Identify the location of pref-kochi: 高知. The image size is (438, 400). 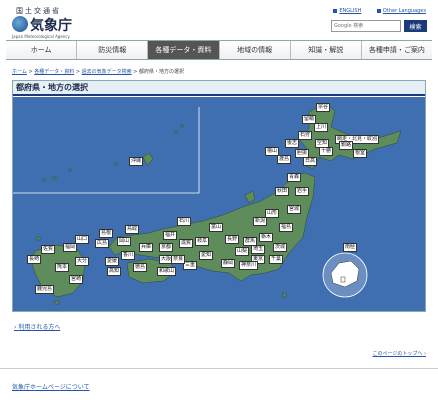
(114, 271).